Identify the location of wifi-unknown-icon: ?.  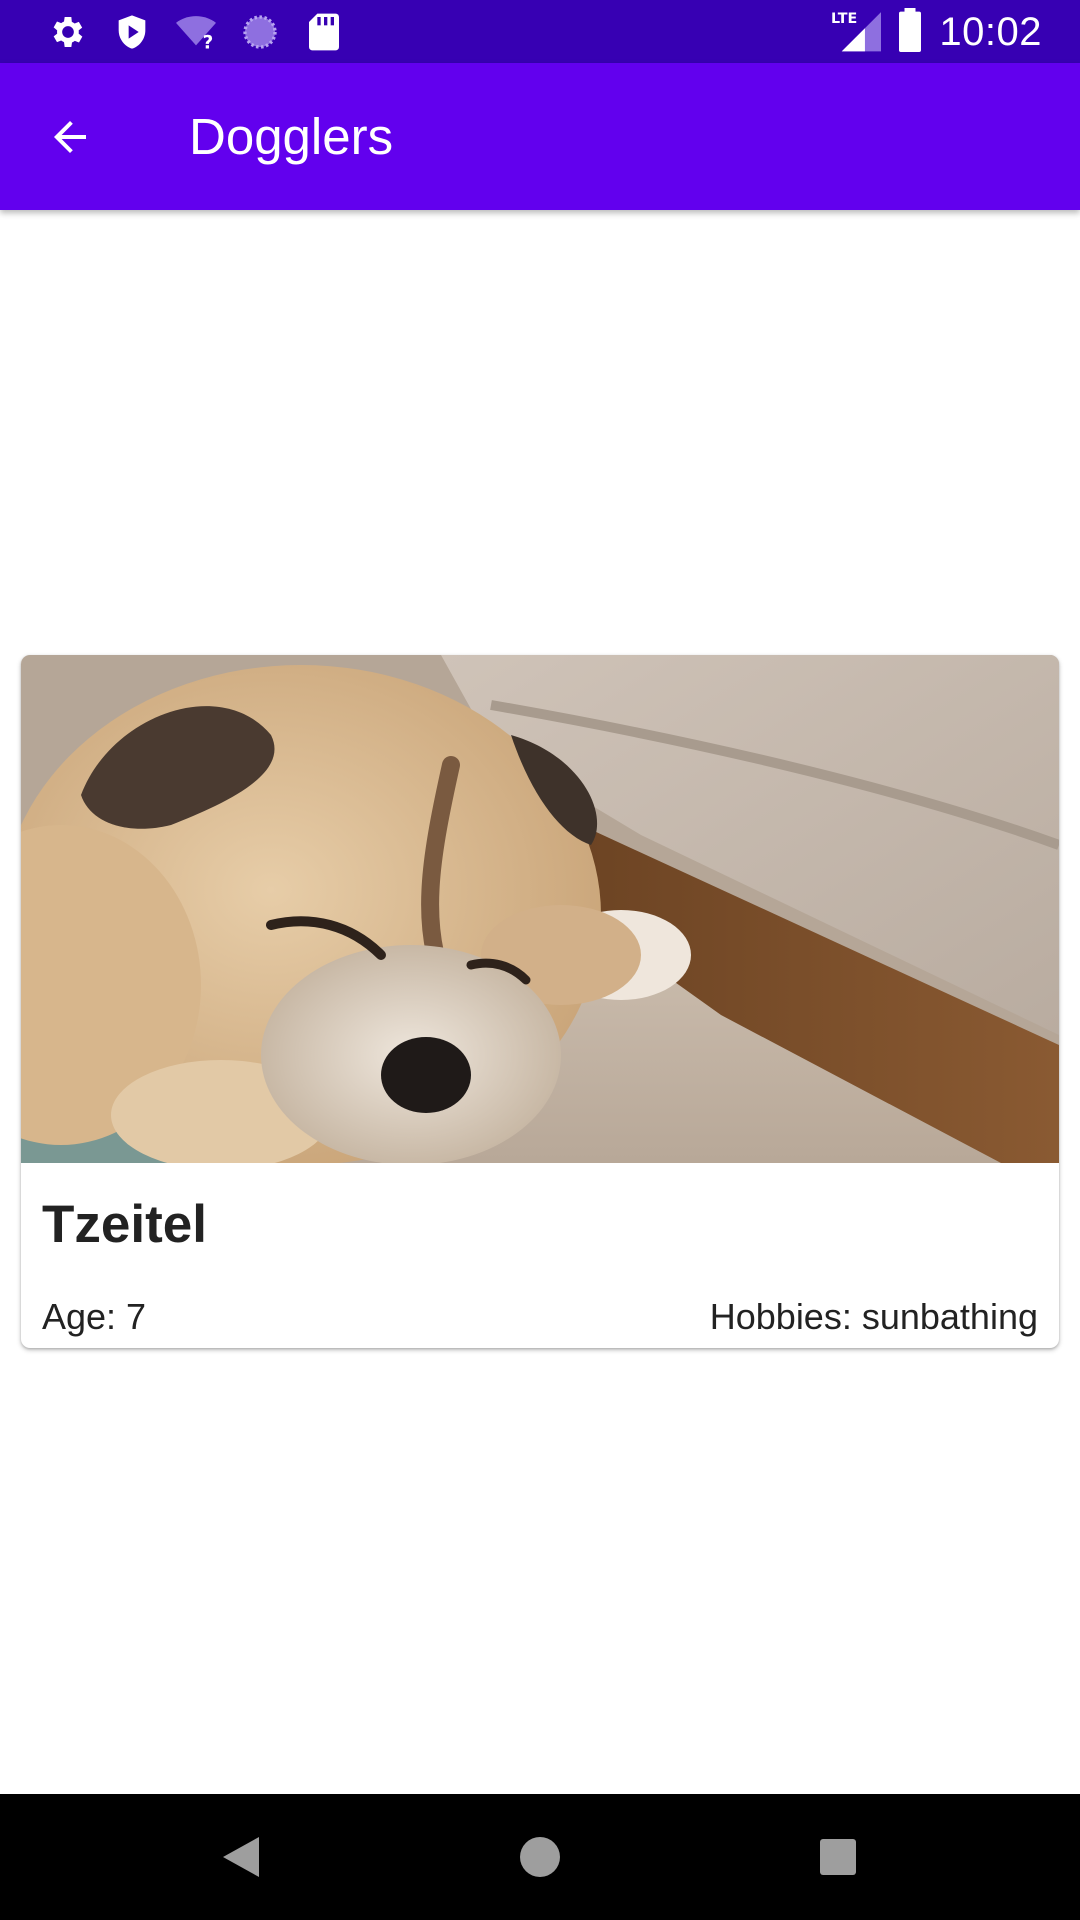
(196, 32).